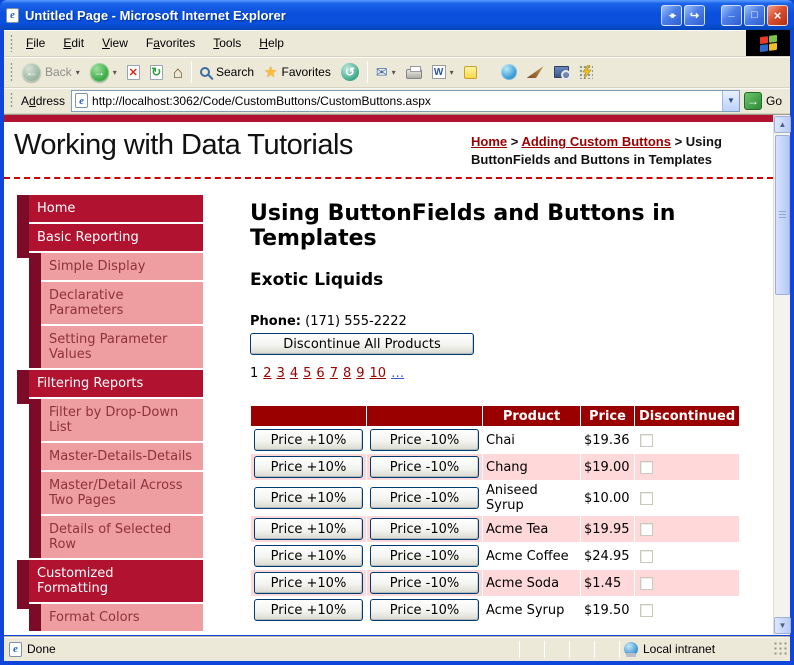  I want to click on price-minus-cell: Price -10%, so click(424, 440).